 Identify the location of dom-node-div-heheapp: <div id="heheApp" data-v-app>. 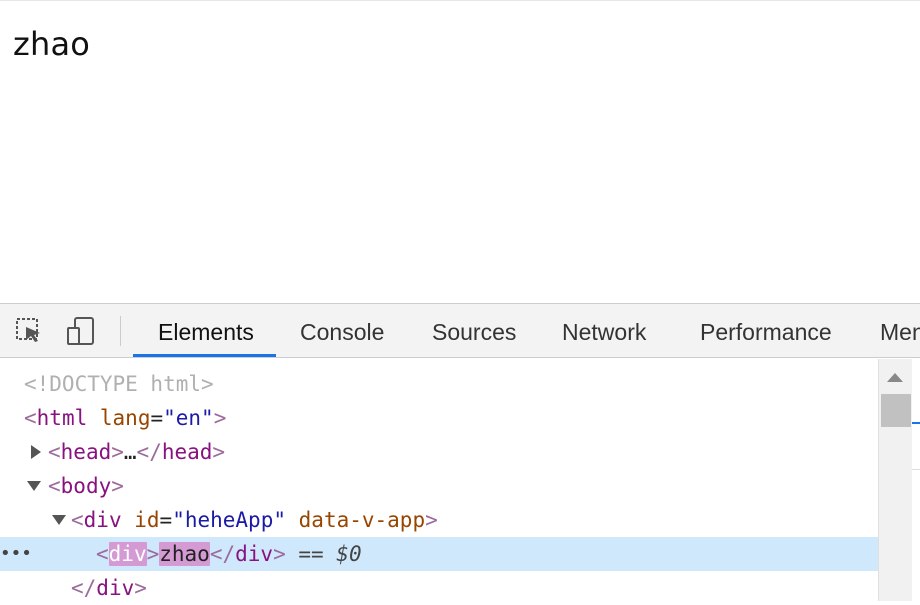
(439, 520).